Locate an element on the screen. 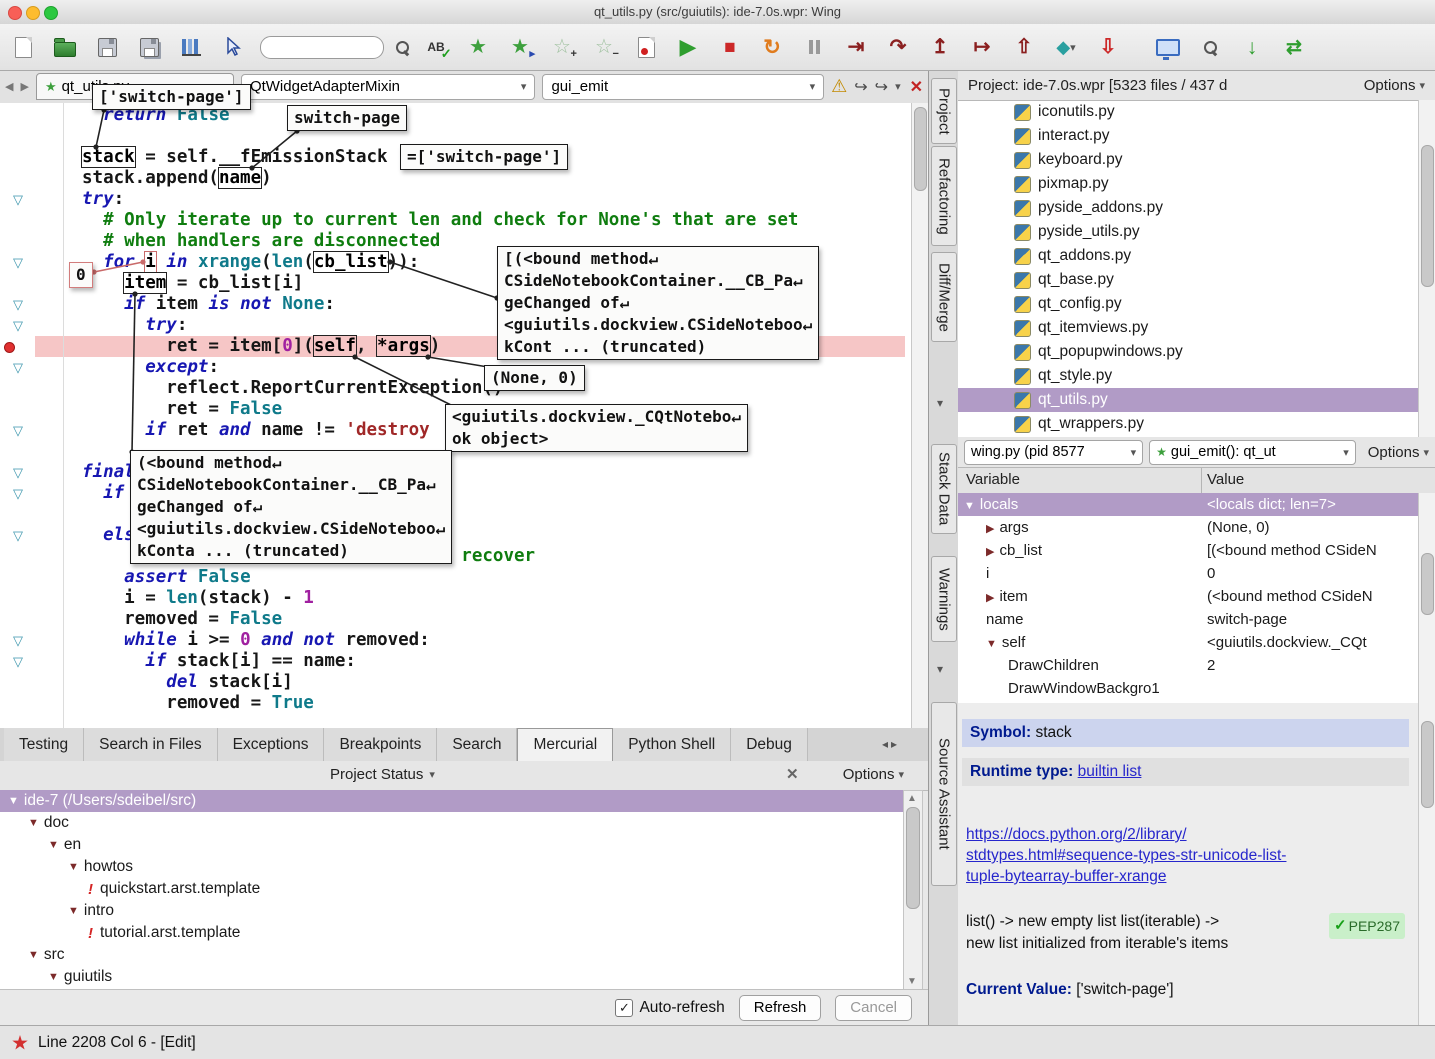  stack-variable-row: ▼ locals <locals dict; len=7> is located at coordinates (1188, 504).